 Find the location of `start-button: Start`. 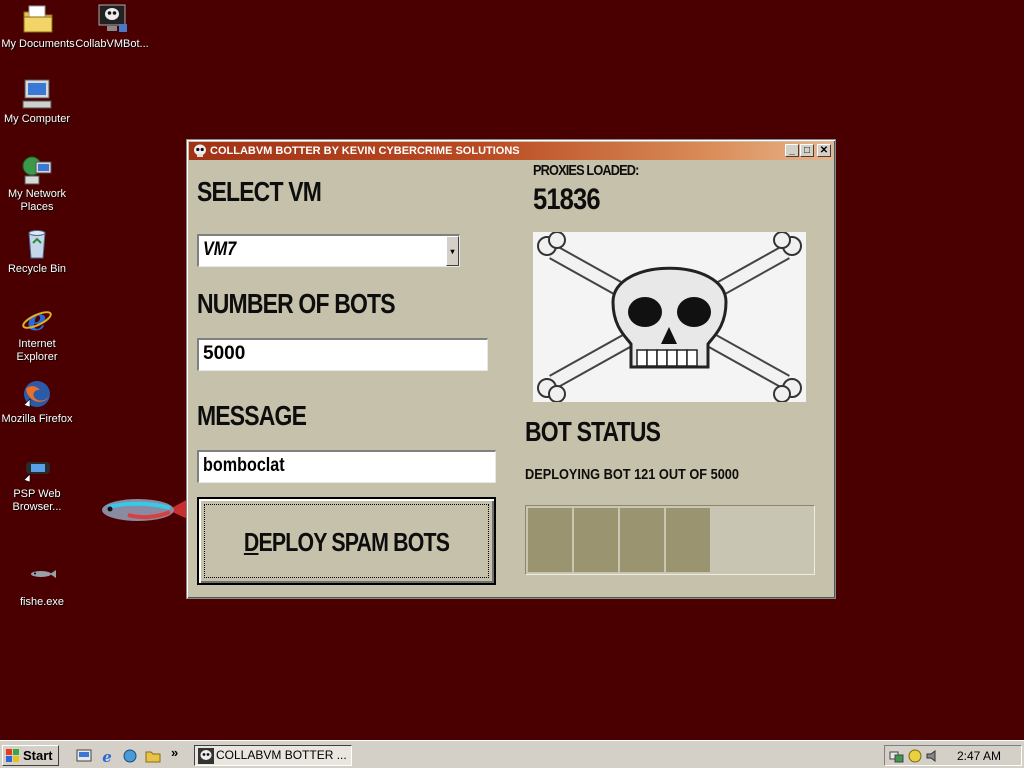

start-button: Start is located at coordinates (30, 755).